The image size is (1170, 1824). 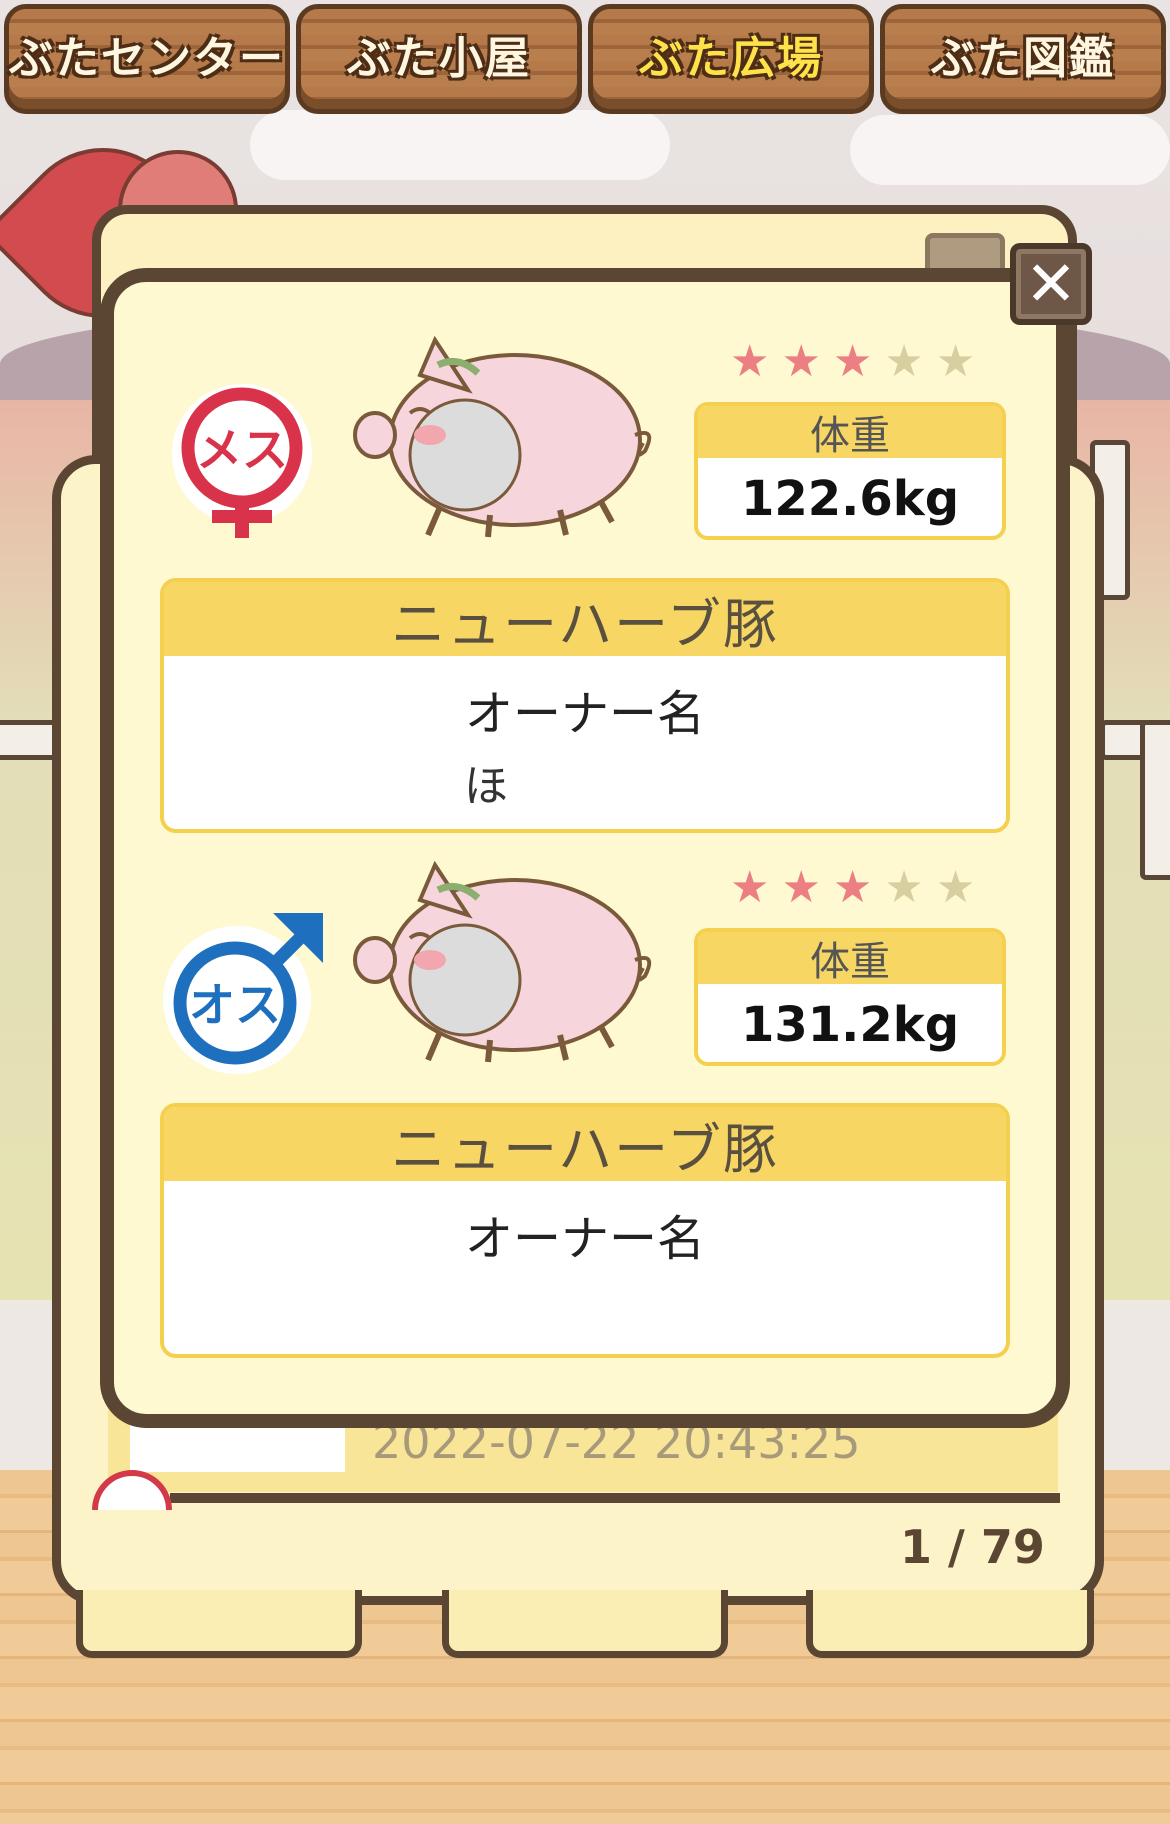 I want to click on close-icon: ✕, so click(x=1051, y=283).